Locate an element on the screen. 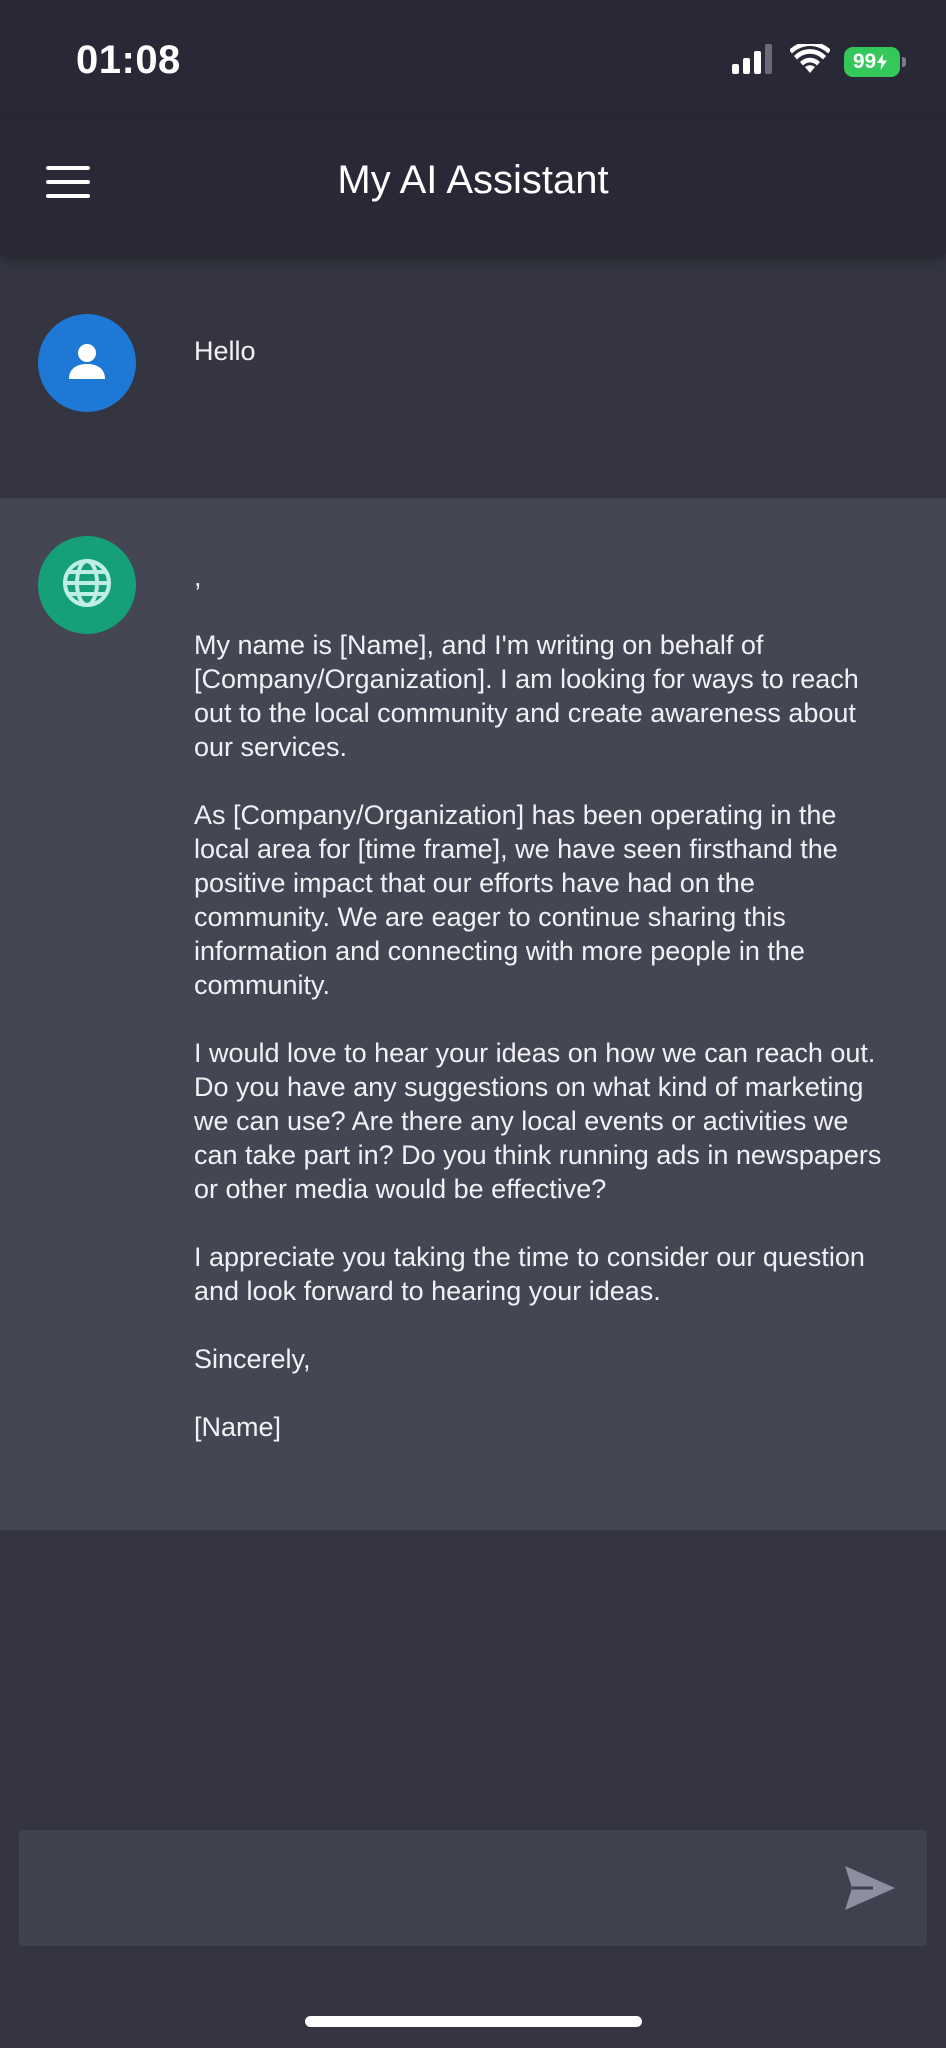  status-time: 01:08 is located at coordinates (128, 60).